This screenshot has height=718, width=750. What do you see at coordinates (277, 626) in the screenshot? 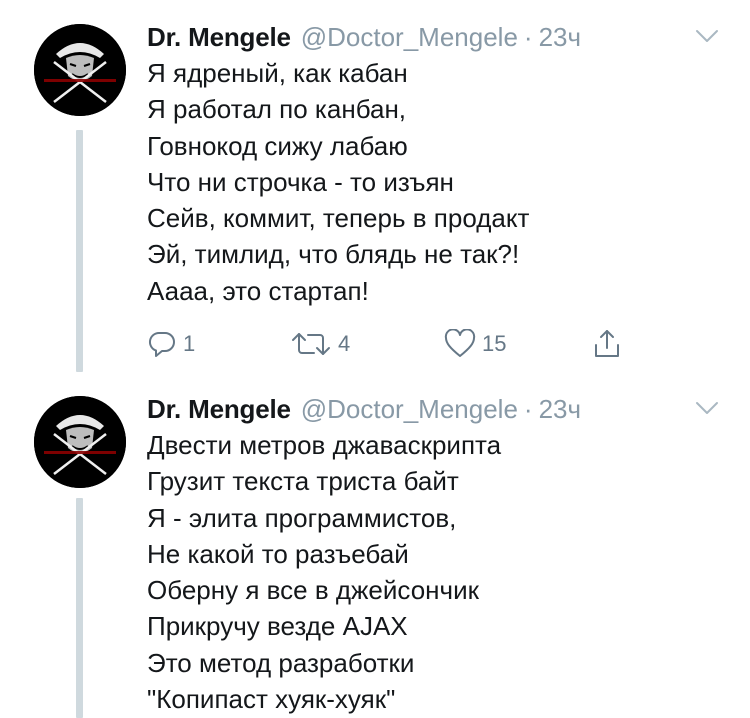
I see `tweet-text-line: Прикручу везде AJAX` at bounding box center [277, 626].